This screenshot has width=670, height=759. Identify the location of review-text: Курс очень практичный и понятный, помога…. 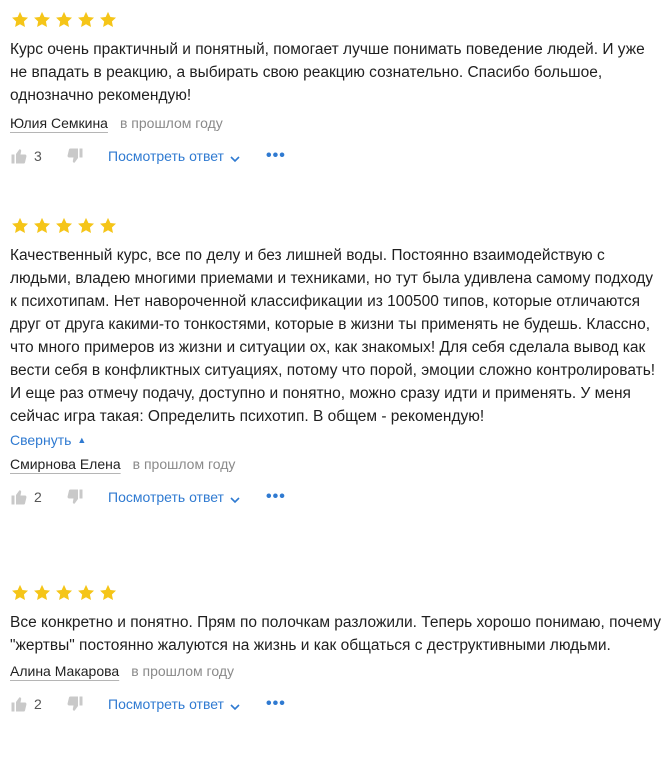
(327, 72).